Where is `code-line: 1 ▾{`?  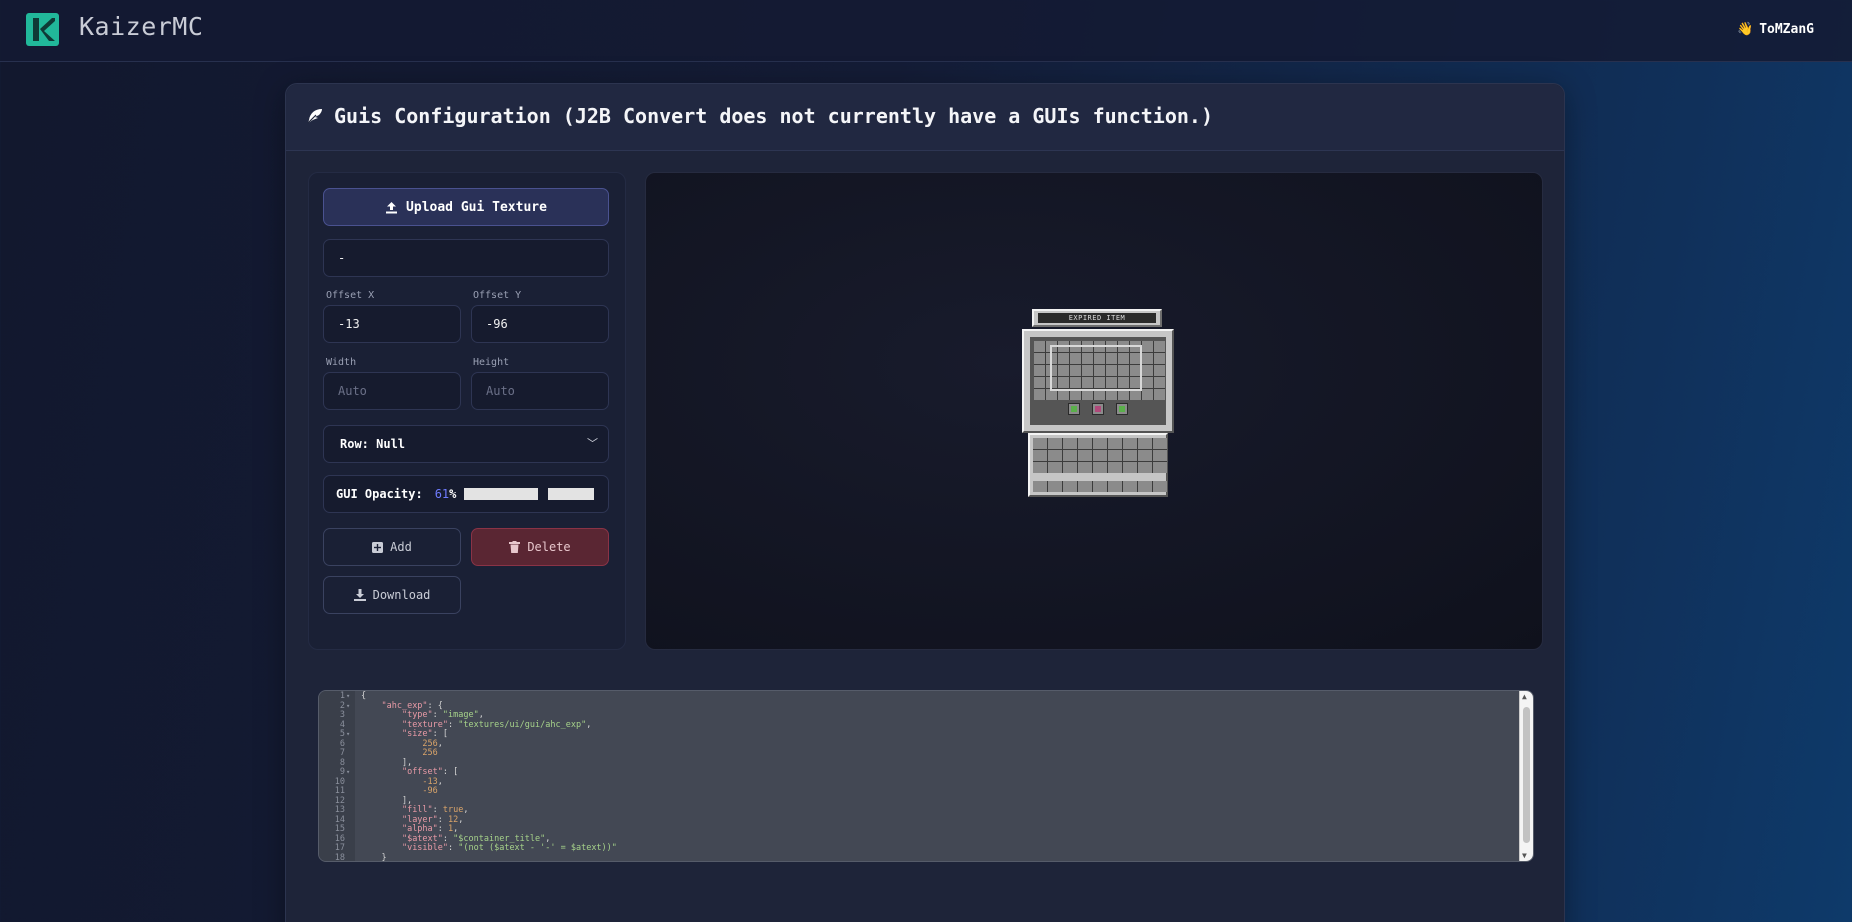
code-line: 1 ▾{ is located at coordinates (926, 696).